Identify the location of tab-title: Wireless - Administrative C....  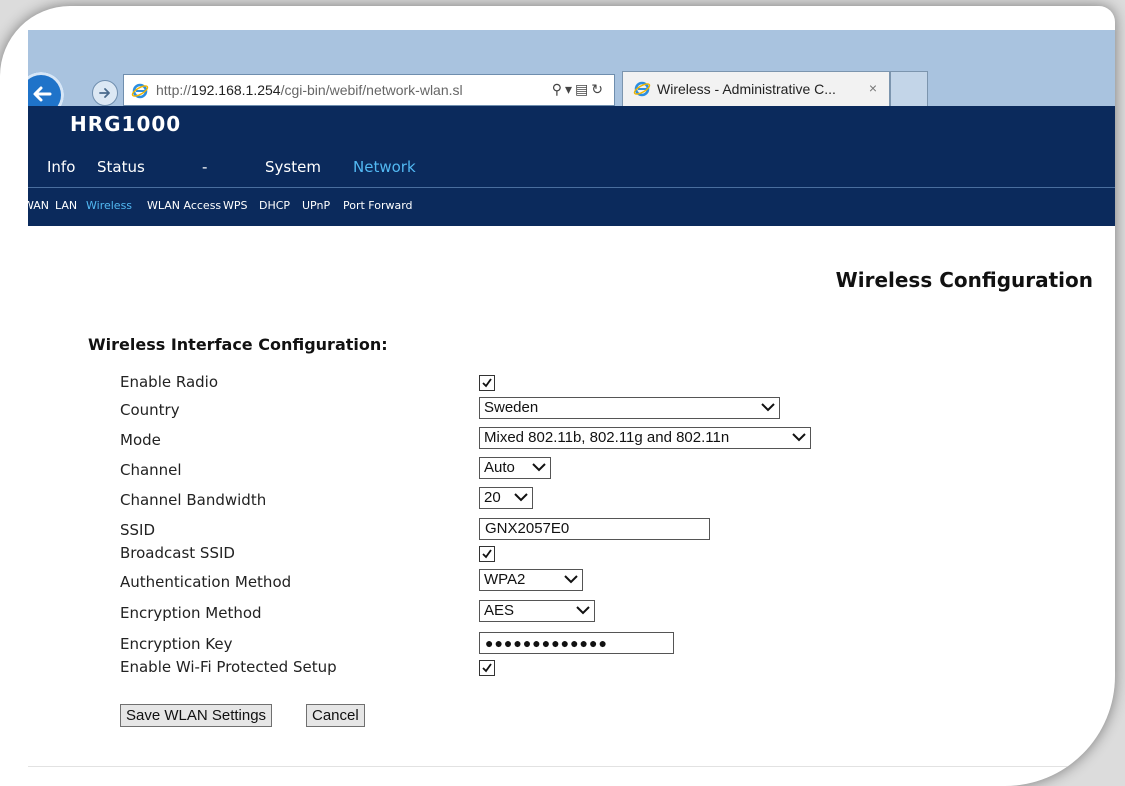
(746, 89).